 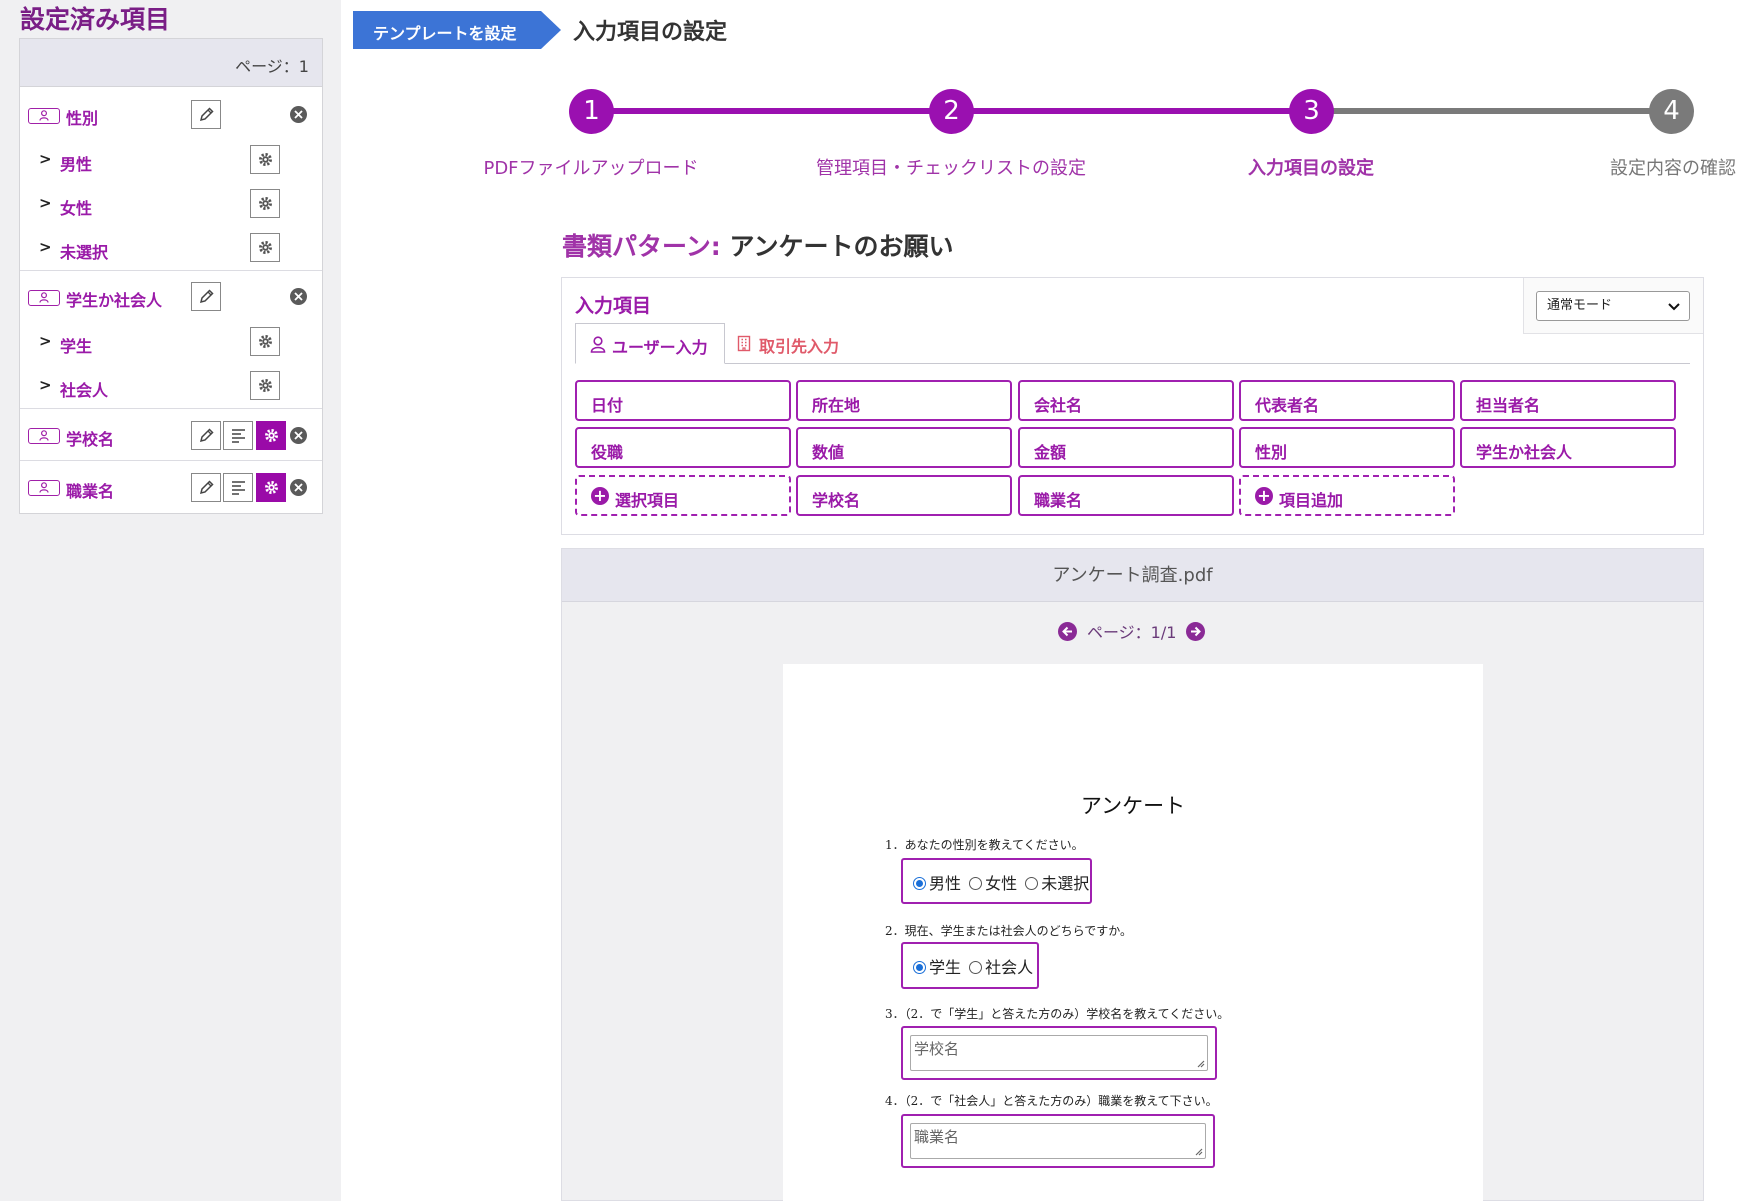 I want to click on item-button-gender: 性別, so click(x=1347, y=447).